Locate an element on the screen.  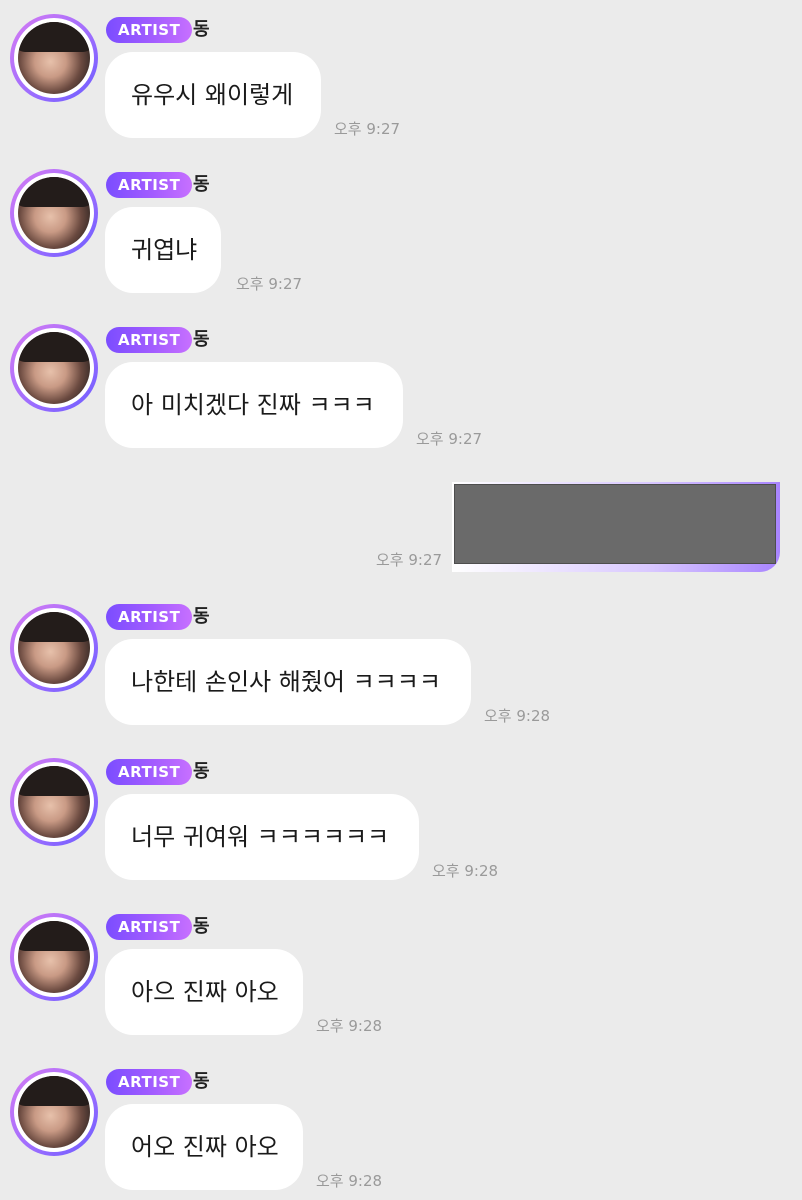
message-bubble: 아 미치겠다 진짜 ㅋㅋㅋ is located at coordinates (254, 405).